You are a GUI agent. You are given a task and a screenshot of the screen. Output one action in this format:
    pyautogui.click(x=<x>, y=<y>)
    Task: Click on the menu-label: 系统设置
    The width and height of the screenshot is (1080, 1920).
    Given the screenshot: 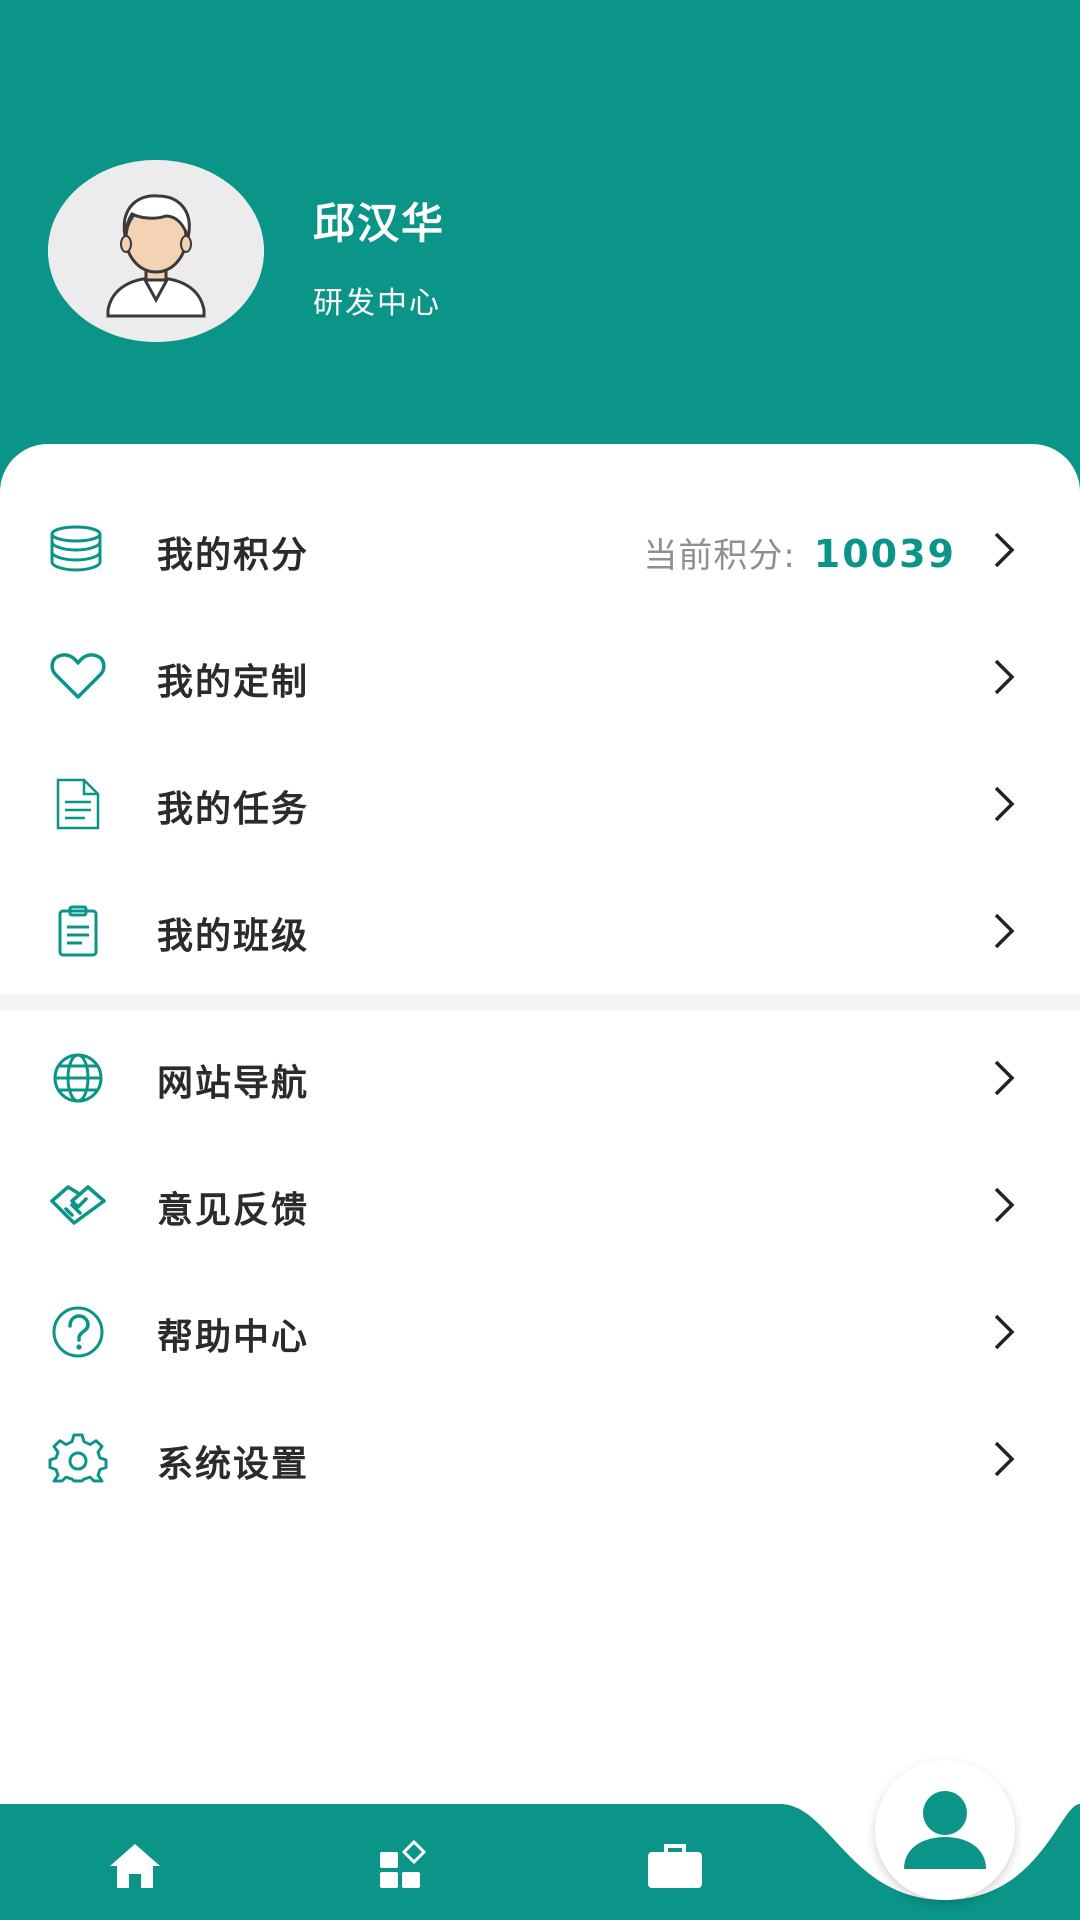 What is the action you would take?
    pyautogui.click(x=233, y=1464)
    